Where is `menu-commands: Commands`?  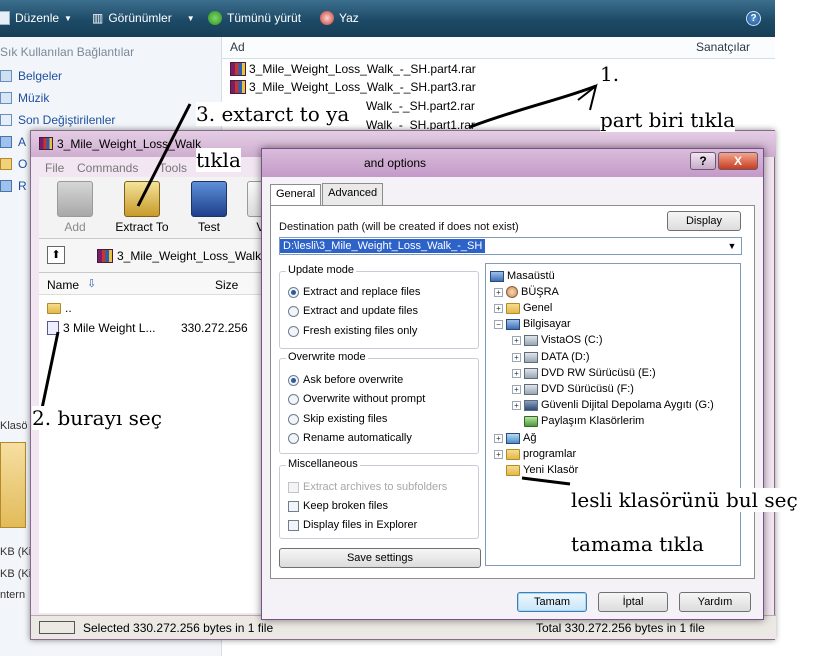 menu-commands: Commands is located at coordinates (107, 168).